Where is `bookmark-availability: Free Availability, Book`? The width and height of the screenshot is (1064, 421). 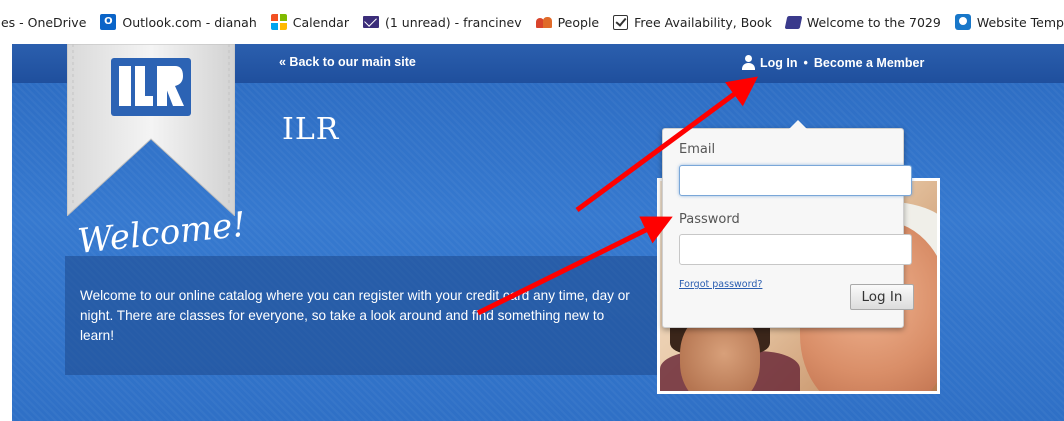
bookmark-availability: Free Availability, Book is located at coordinates (692, 22).